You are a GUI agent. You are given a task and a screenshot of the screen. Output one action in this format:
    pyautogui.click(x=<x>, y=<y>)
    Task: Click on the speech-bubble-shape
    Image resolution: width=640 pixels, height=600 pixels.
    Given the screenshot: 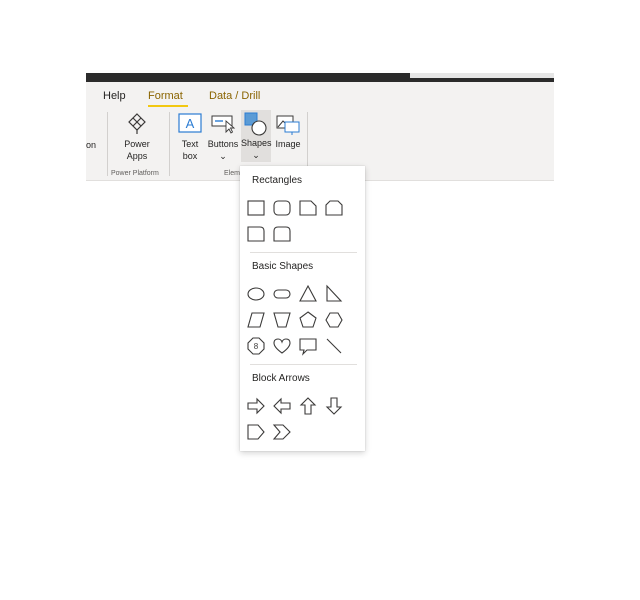 What is the action you would take?
    pyautogui.click(x=308, y=346)
    